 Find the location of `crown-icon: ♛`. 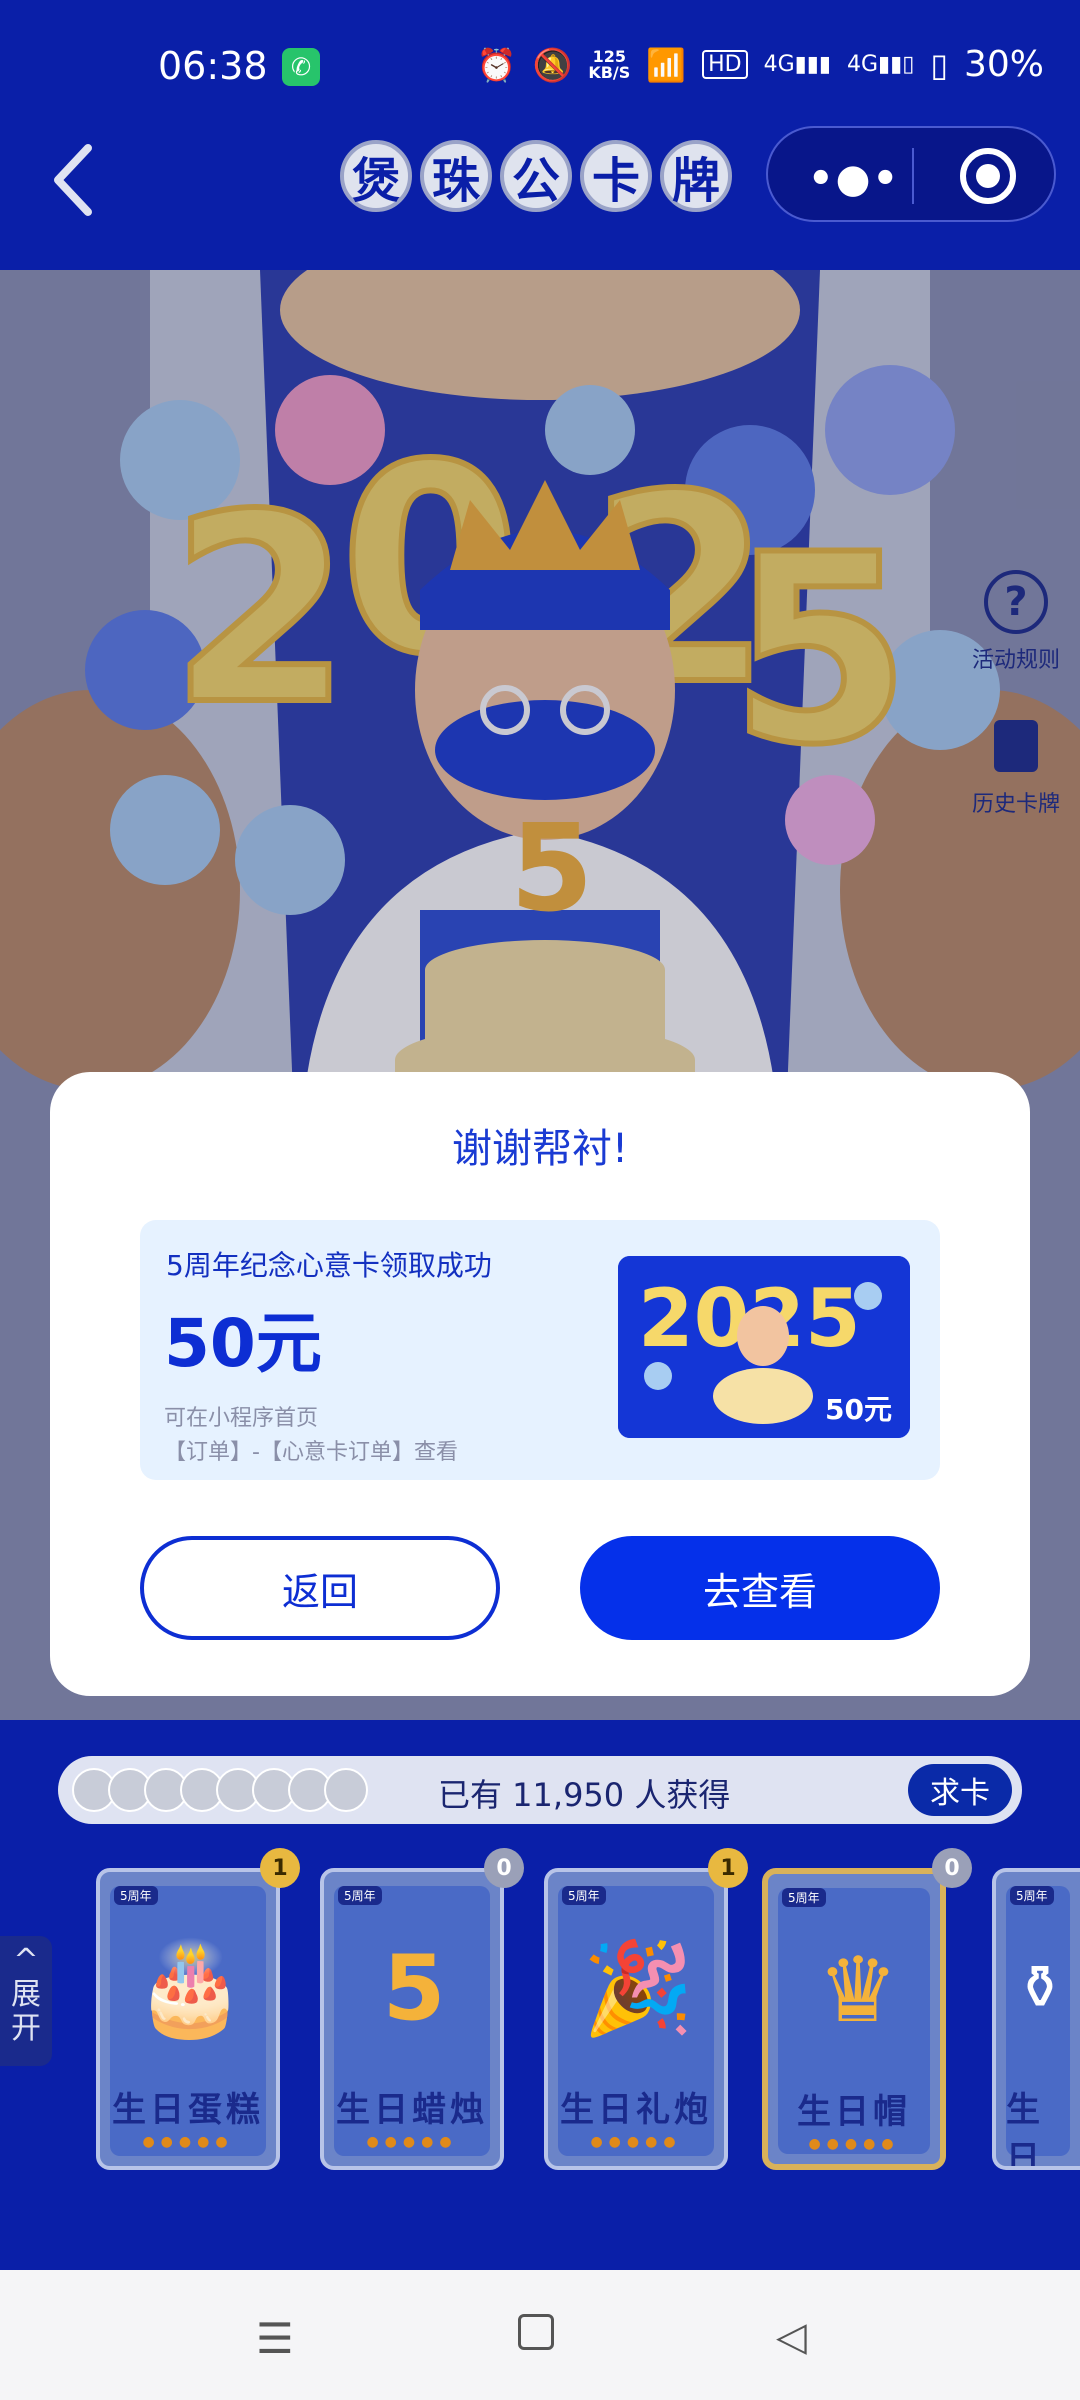

crown-icon: ♛ is located at coordinates (858, 1990).